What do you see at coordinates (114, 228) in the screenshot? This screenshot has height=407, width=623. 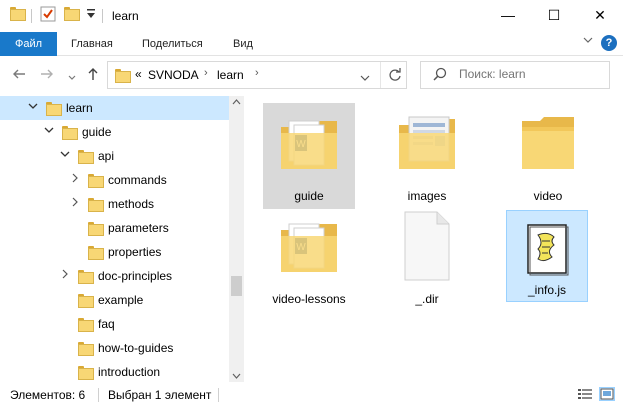 I see `tree-item-parameters: parameters` at bounding box center [114, 228].